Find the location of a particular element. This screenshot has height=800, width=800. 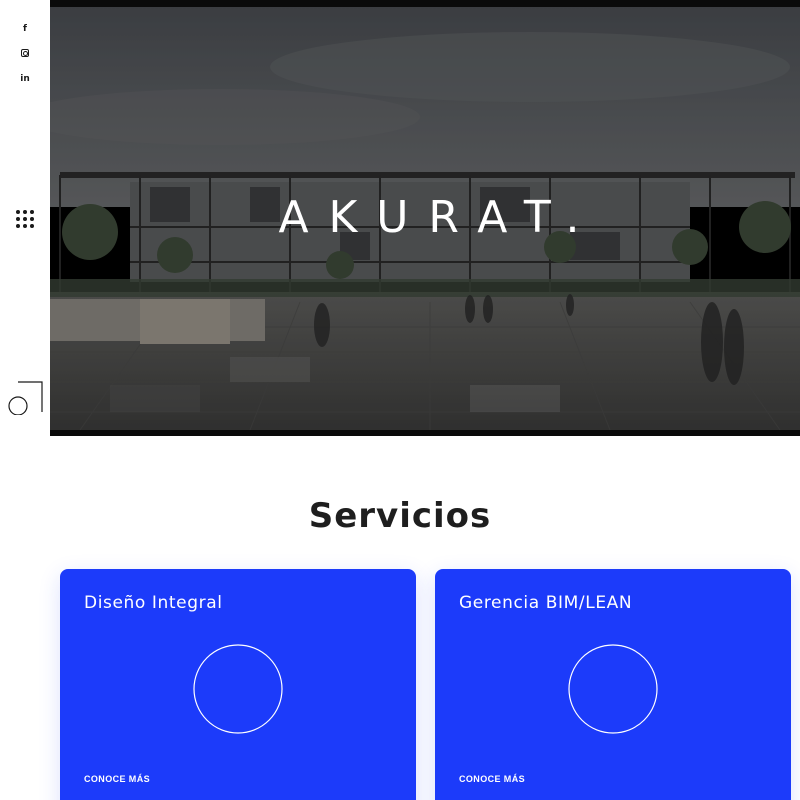

facebook-icon: f is located at coordinates (25, 29).